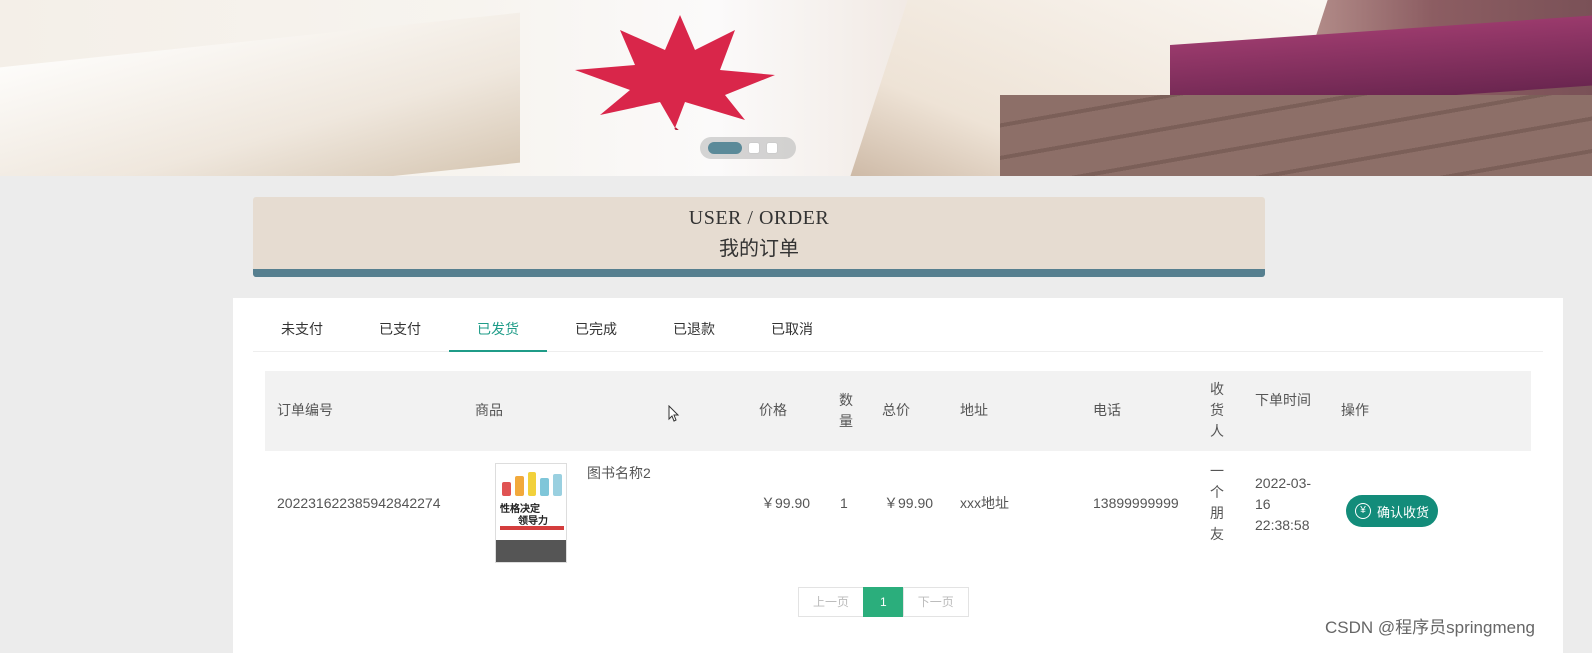 Image resolution: width=1592 pixels, height=653 pixels. What do you see at coordinates (974, 410) in the screenshot?
I see `col-address: 地址` at bounding box center [974, 410].